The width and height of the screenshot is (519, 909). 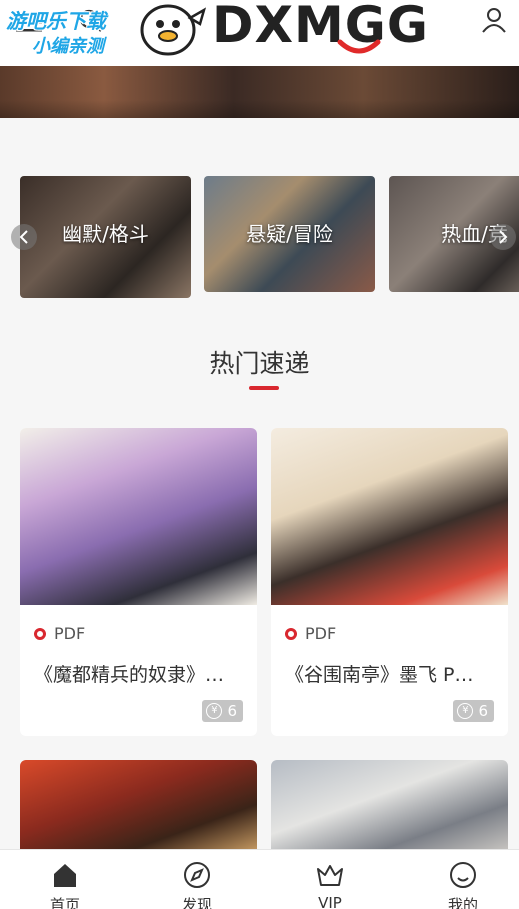 What do you see at coordinates (197, 875) in the screenshot?
I see `compass-icon` at bounding box center [197, 875].